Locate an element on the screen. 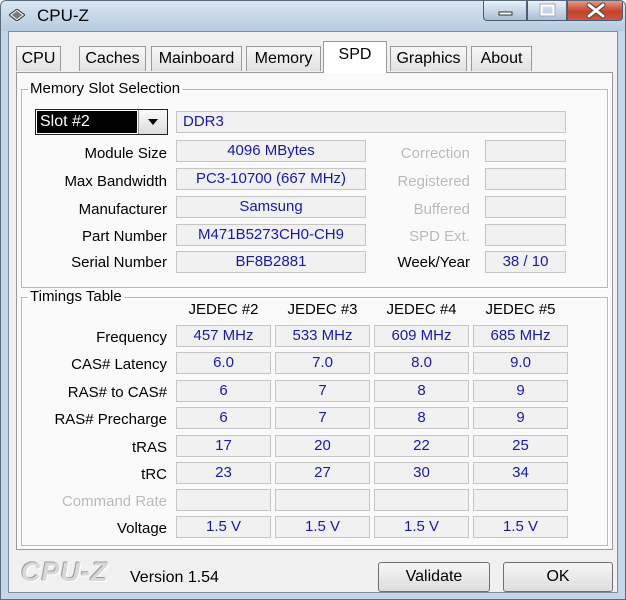 The height and width of the screenshot is (600, 626). memory-type-field: DDR3 is located at coordinates (371, 122).